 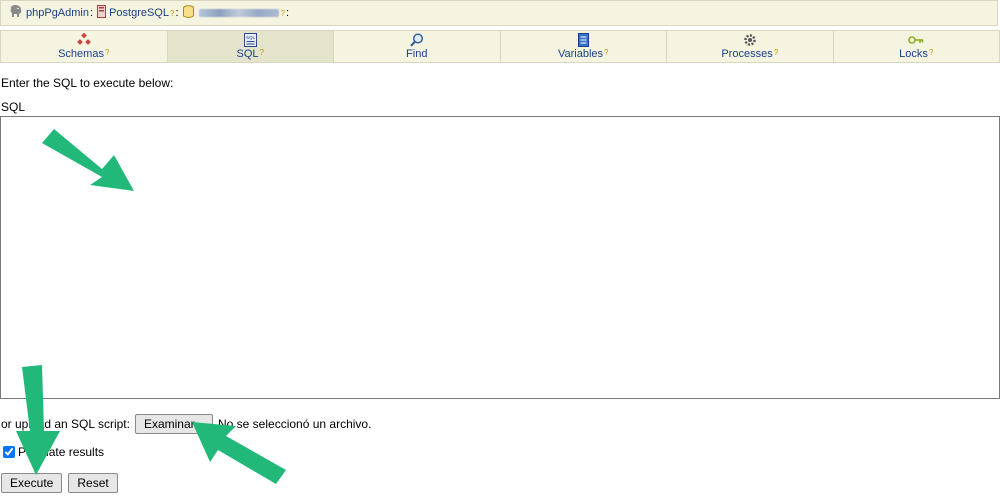 What do you see at coordinates (57, 13) in the screenshot?
I see `breadcrumb-app-link: phpPgAdmin` at bounding box center [57, 13].